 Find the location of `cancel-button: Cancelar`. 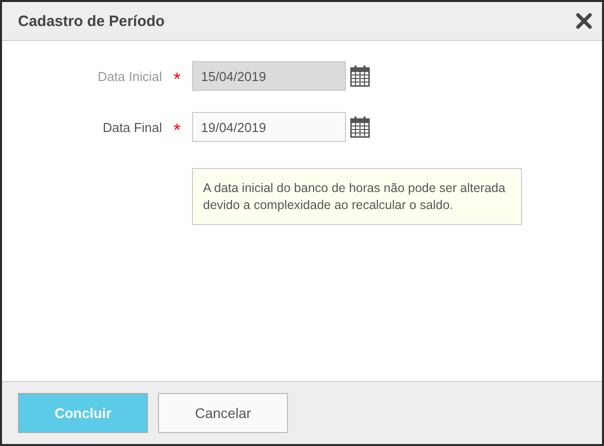

cancel-button: Cancelar is located at coordinates (223, 413).